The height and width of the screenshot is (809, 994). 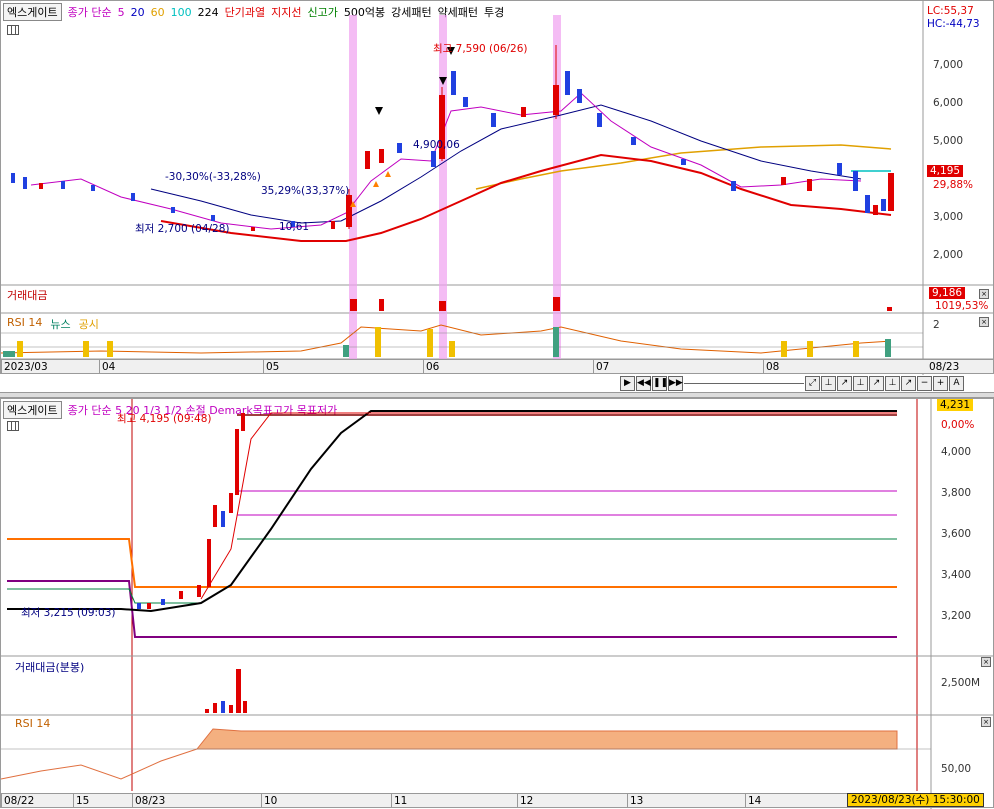 I want to click on disclosure-label: 공시, so click(x=89, y=324).